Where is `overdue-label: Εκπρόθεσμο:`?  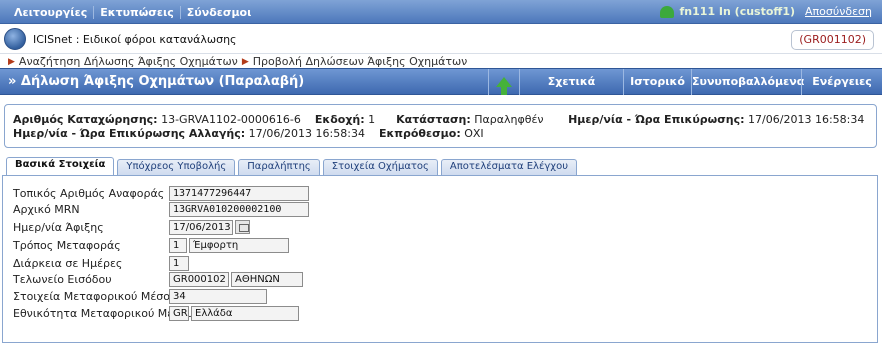 overdue-label: Εκπρόθεσμο: is located at coordinates (419, 133).